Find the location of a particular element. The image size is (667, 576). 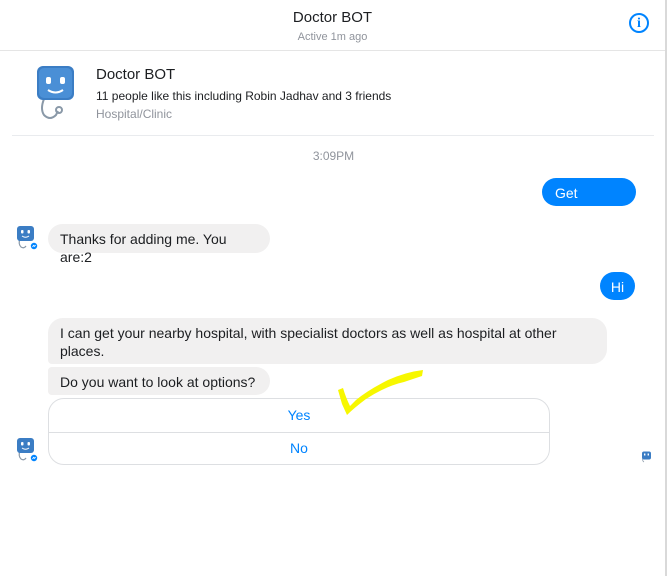

message-options-question: Do you want to look at options? is located at coordinates (159, 381).